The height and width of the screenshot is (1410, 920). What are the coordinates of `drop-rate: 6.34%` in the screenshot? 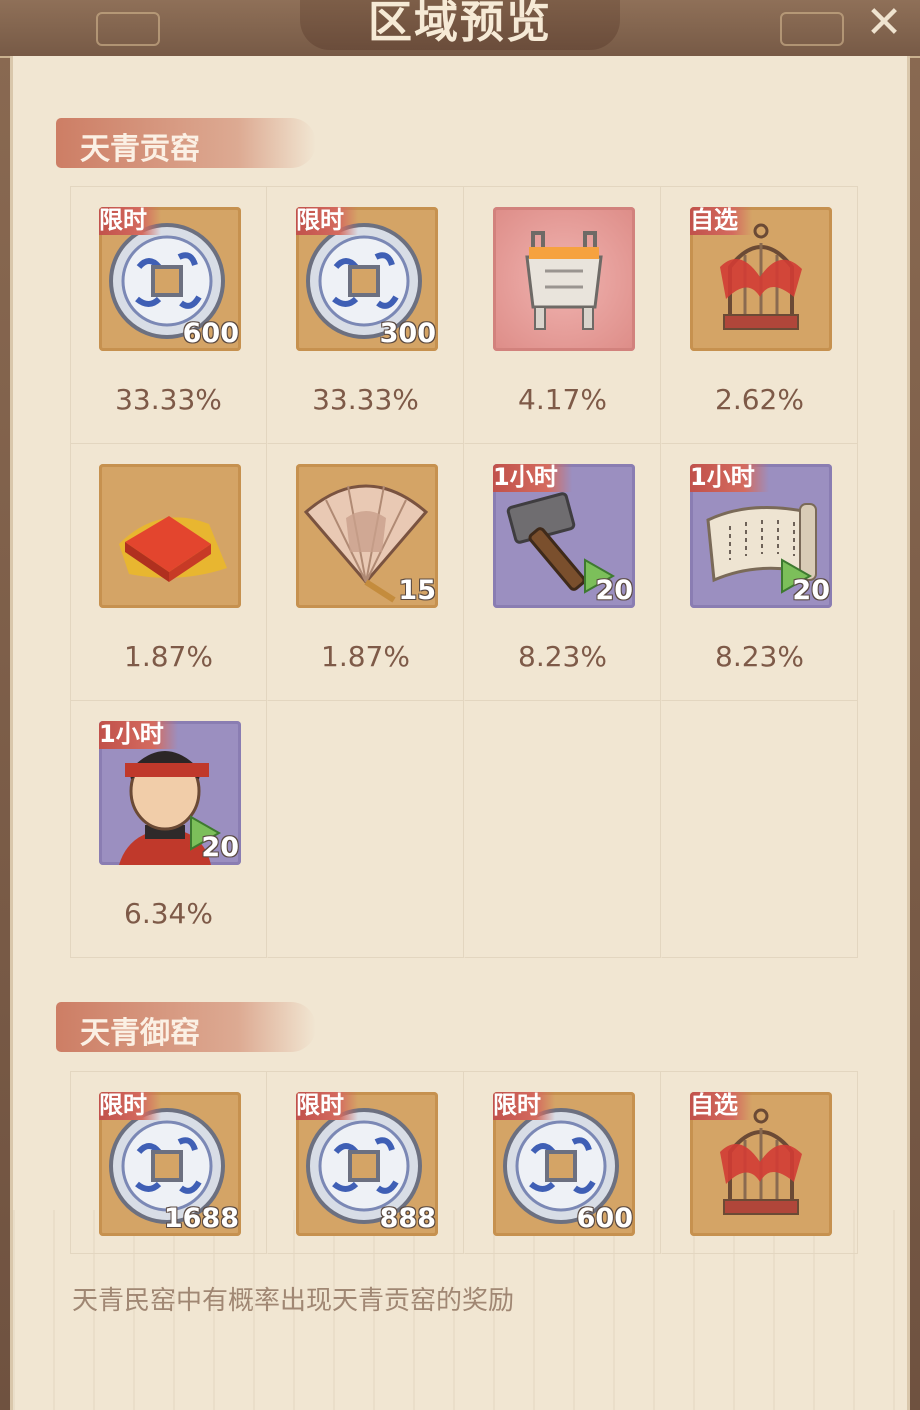 It's located at (168, 913).